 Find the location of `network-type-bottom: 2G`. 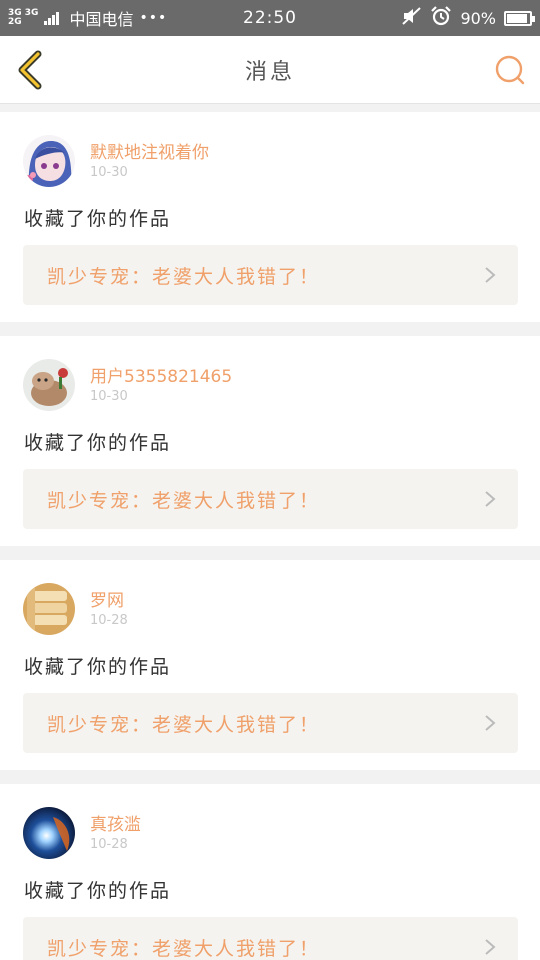

network-type-bottom: 2G is located at coordinates (15, 22).